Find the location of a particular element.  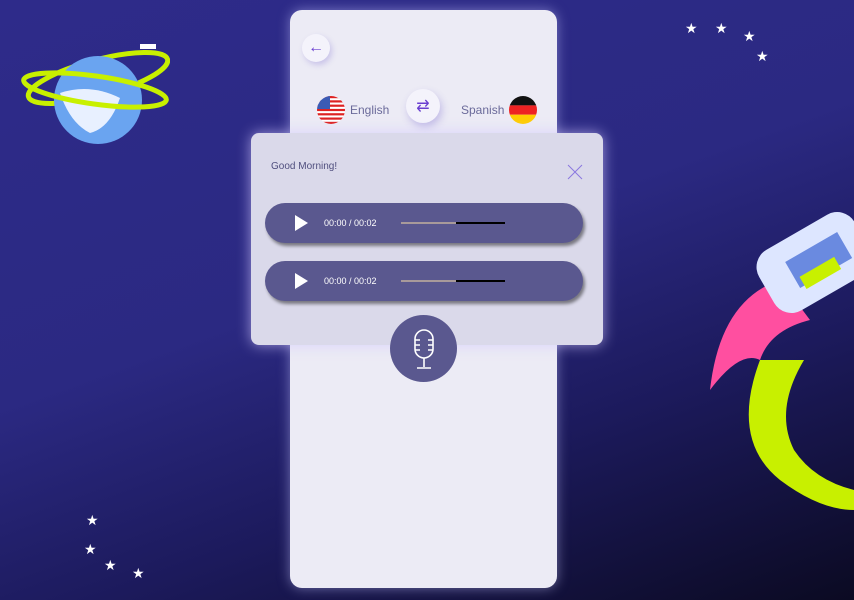

target-language: Spanish is located at coordinates (499, 110).